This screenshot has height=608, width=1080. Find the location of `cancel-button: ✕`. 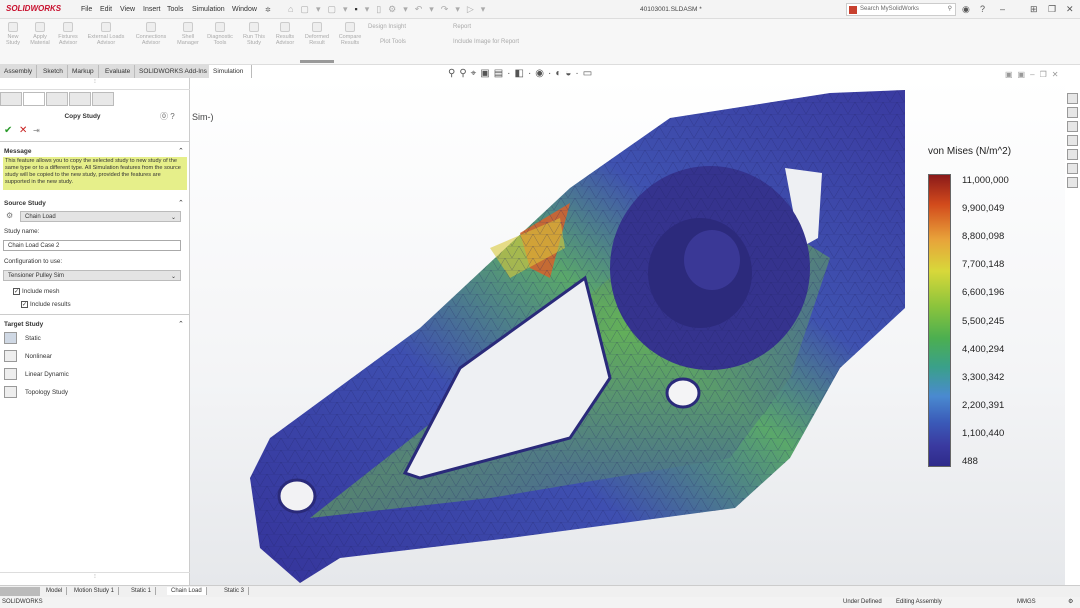

cancel-button: ✕ is located at coordinates (23, 130).